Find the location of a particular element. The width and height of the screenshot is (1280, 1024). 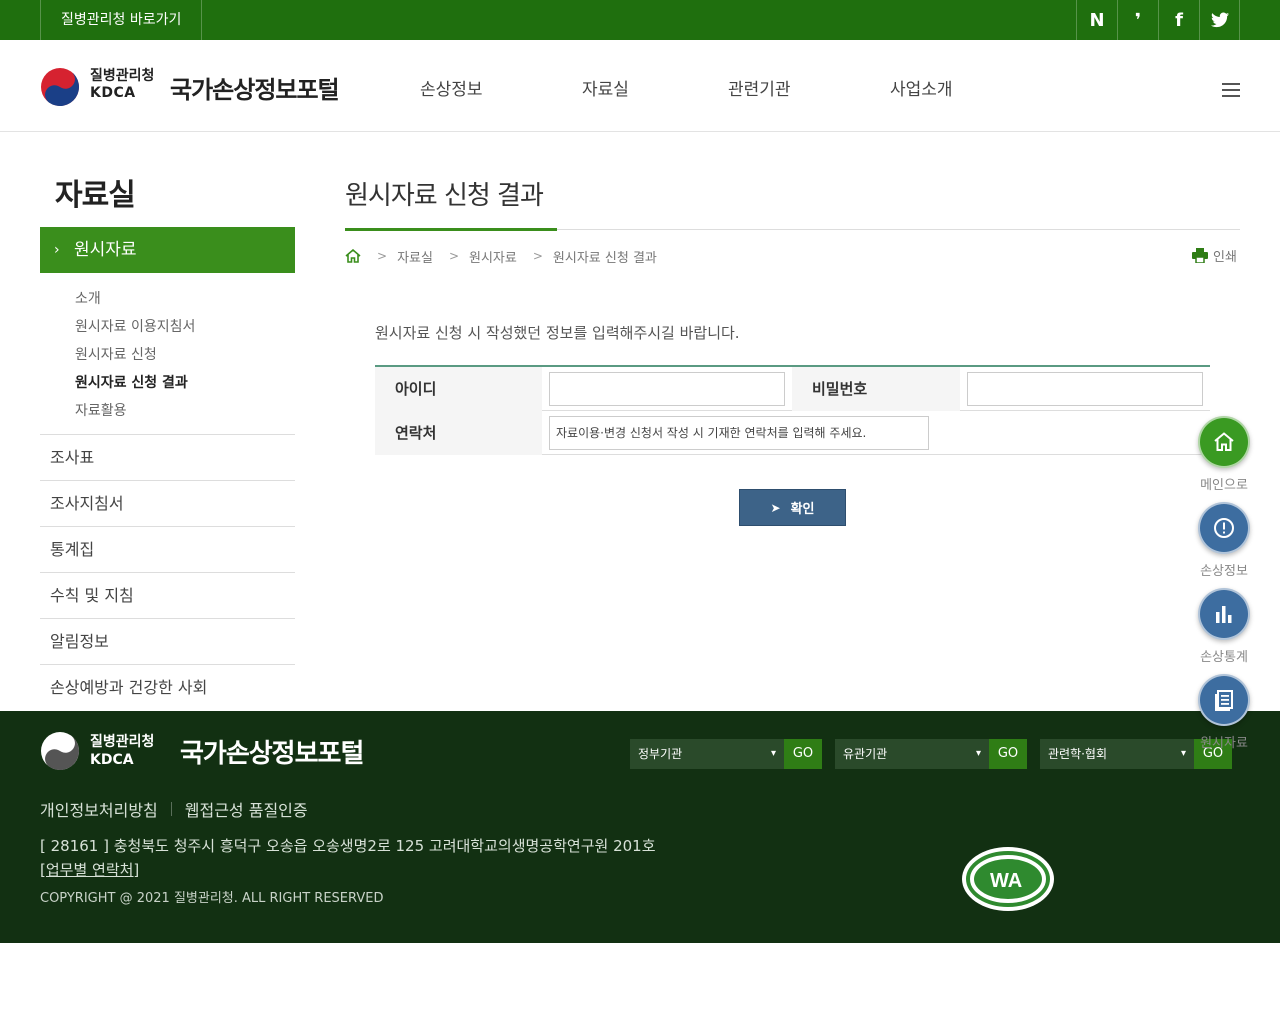

contact-input is located at coordinates (739, 433).